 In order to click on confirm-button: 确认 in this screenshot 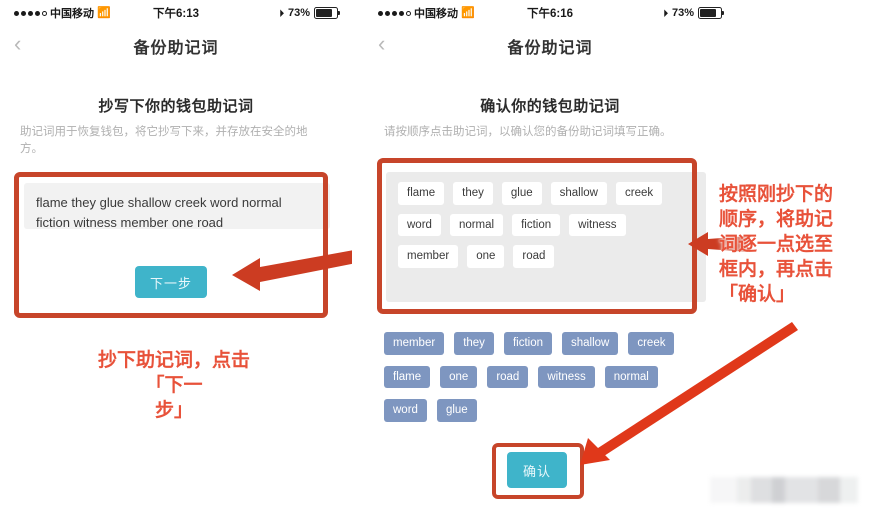, I will do `click(537, 470)`.